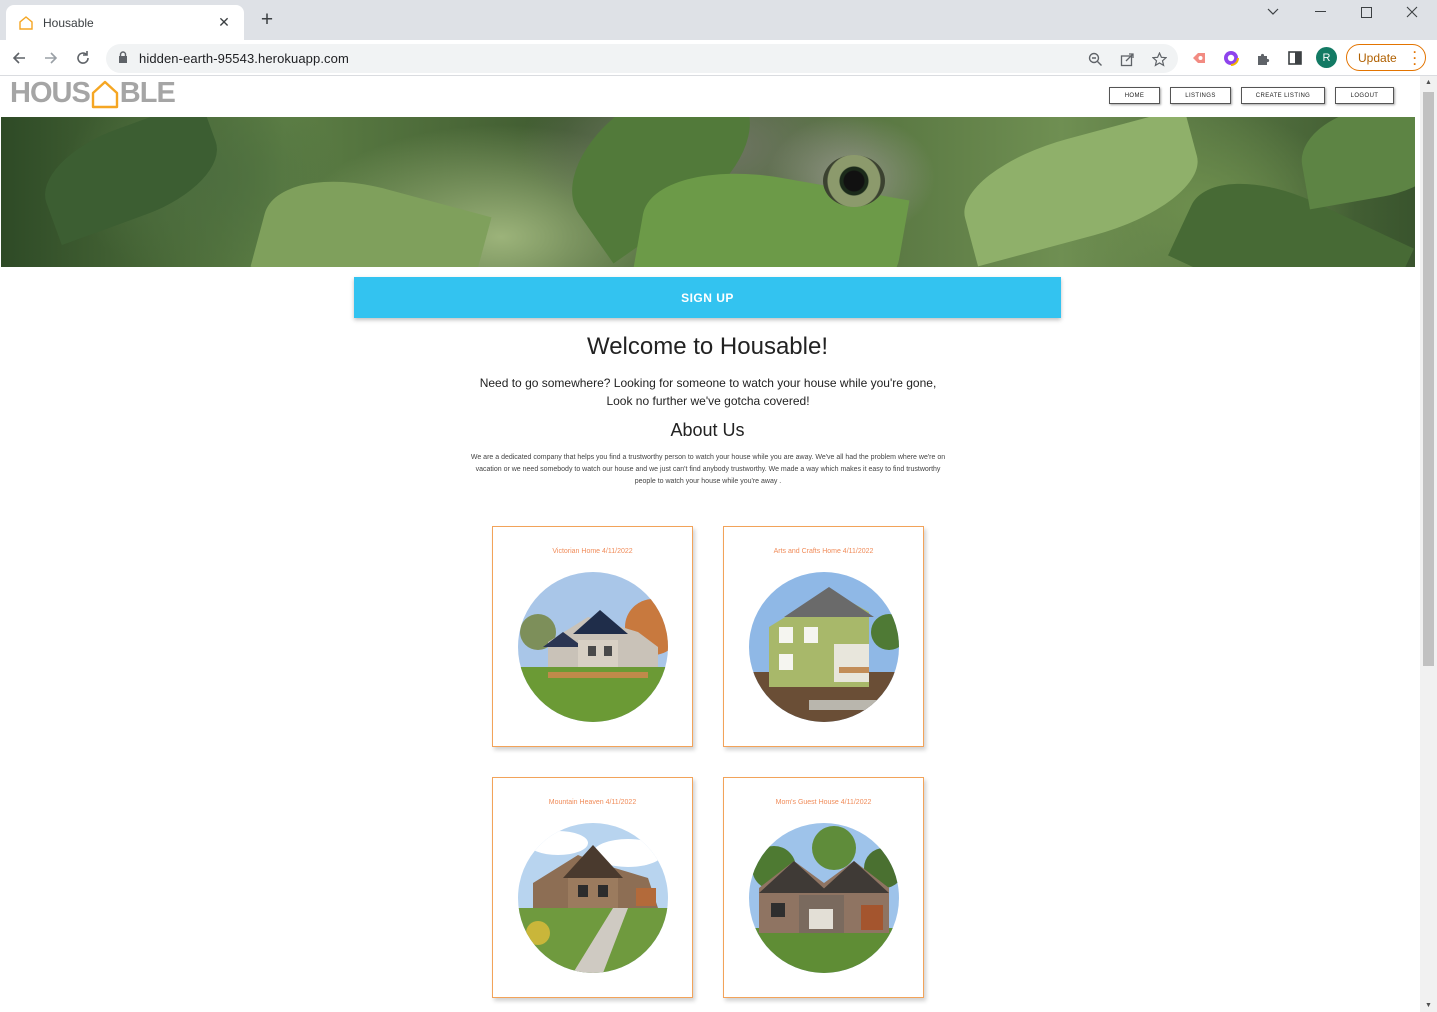 The image size is (1437, 1012). Describe the element at coordinates (823, 551) in the screenshot. I see `listing-title: Arts and Crafts Home 4/11/2022` at that location.